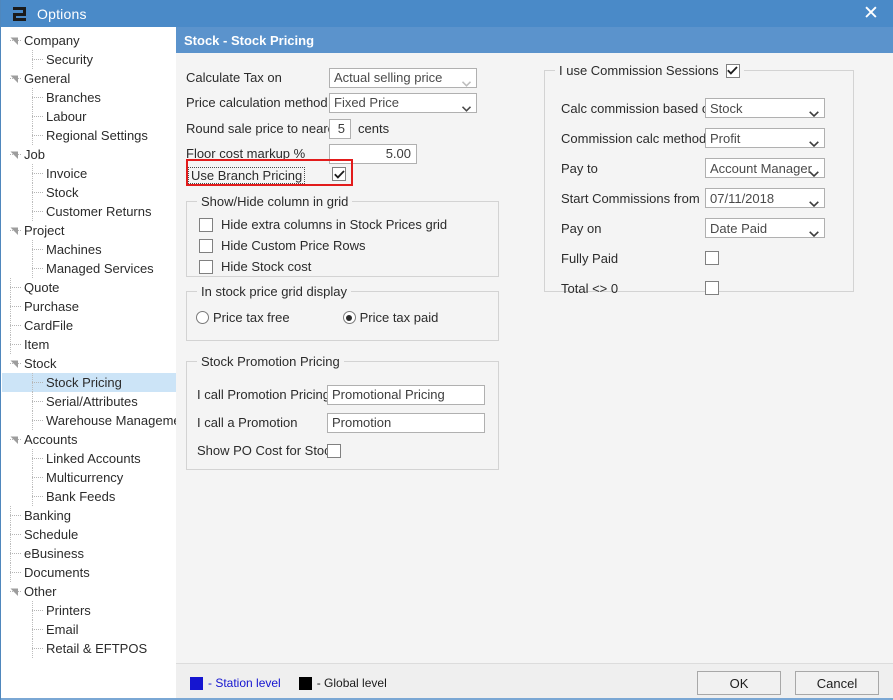 The height and width of the screenshot is (700, 893). I want to click on price-calculation-method-value: Fixed Price, so click(367, 102).